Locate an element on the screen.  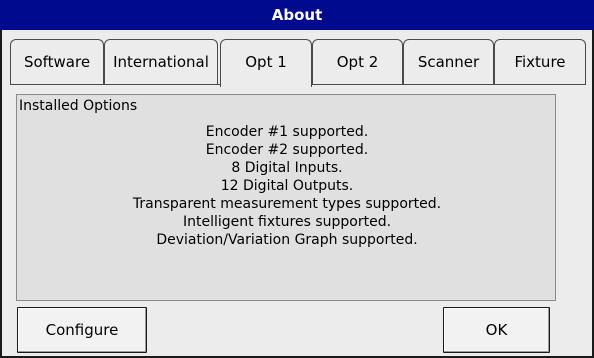
option-item: Encoder #1 supported. is located at coordinates (287, 132).